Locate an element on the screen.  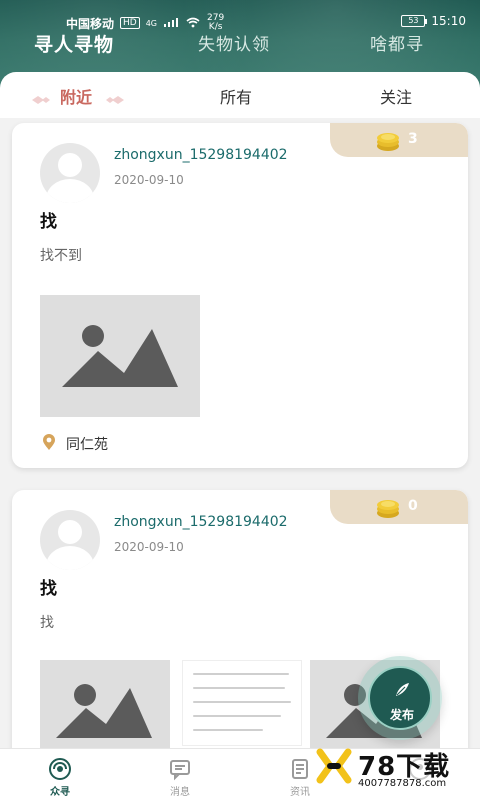
location-row: 同仁苑 is located at coordinates (74, 444).